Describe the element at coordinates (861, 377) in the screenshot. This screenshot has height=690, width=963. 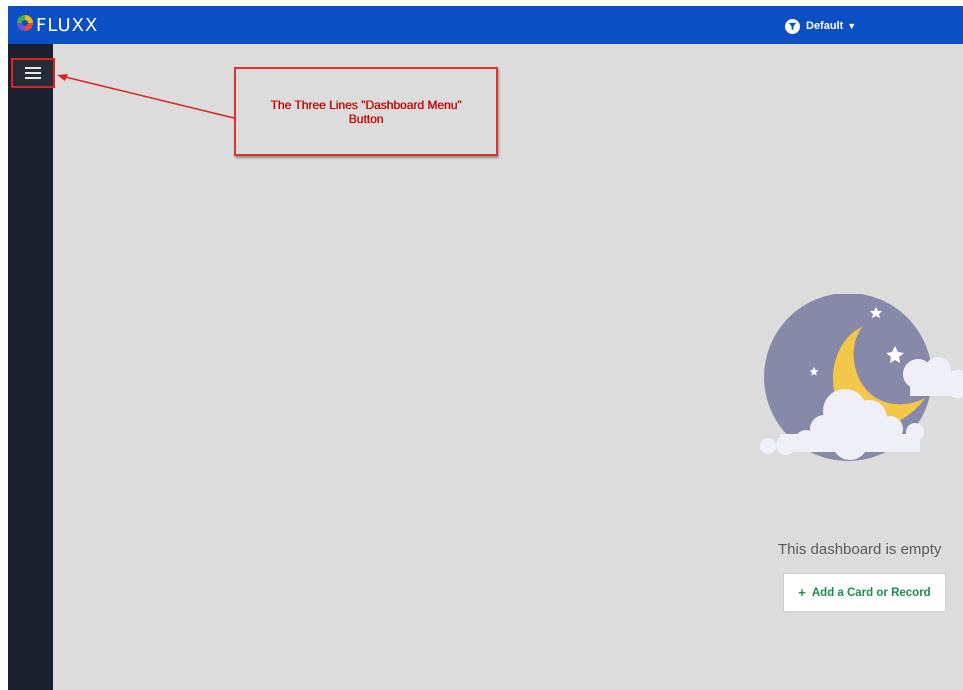
I see `empty-moon-illustration` at that location.